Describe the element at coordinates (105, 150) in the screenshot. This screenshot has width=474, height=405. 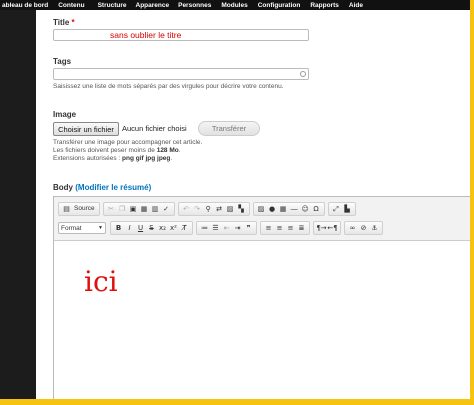
I see `size-limit-prefix: Les fichiers doivent peser moins de` at that location.